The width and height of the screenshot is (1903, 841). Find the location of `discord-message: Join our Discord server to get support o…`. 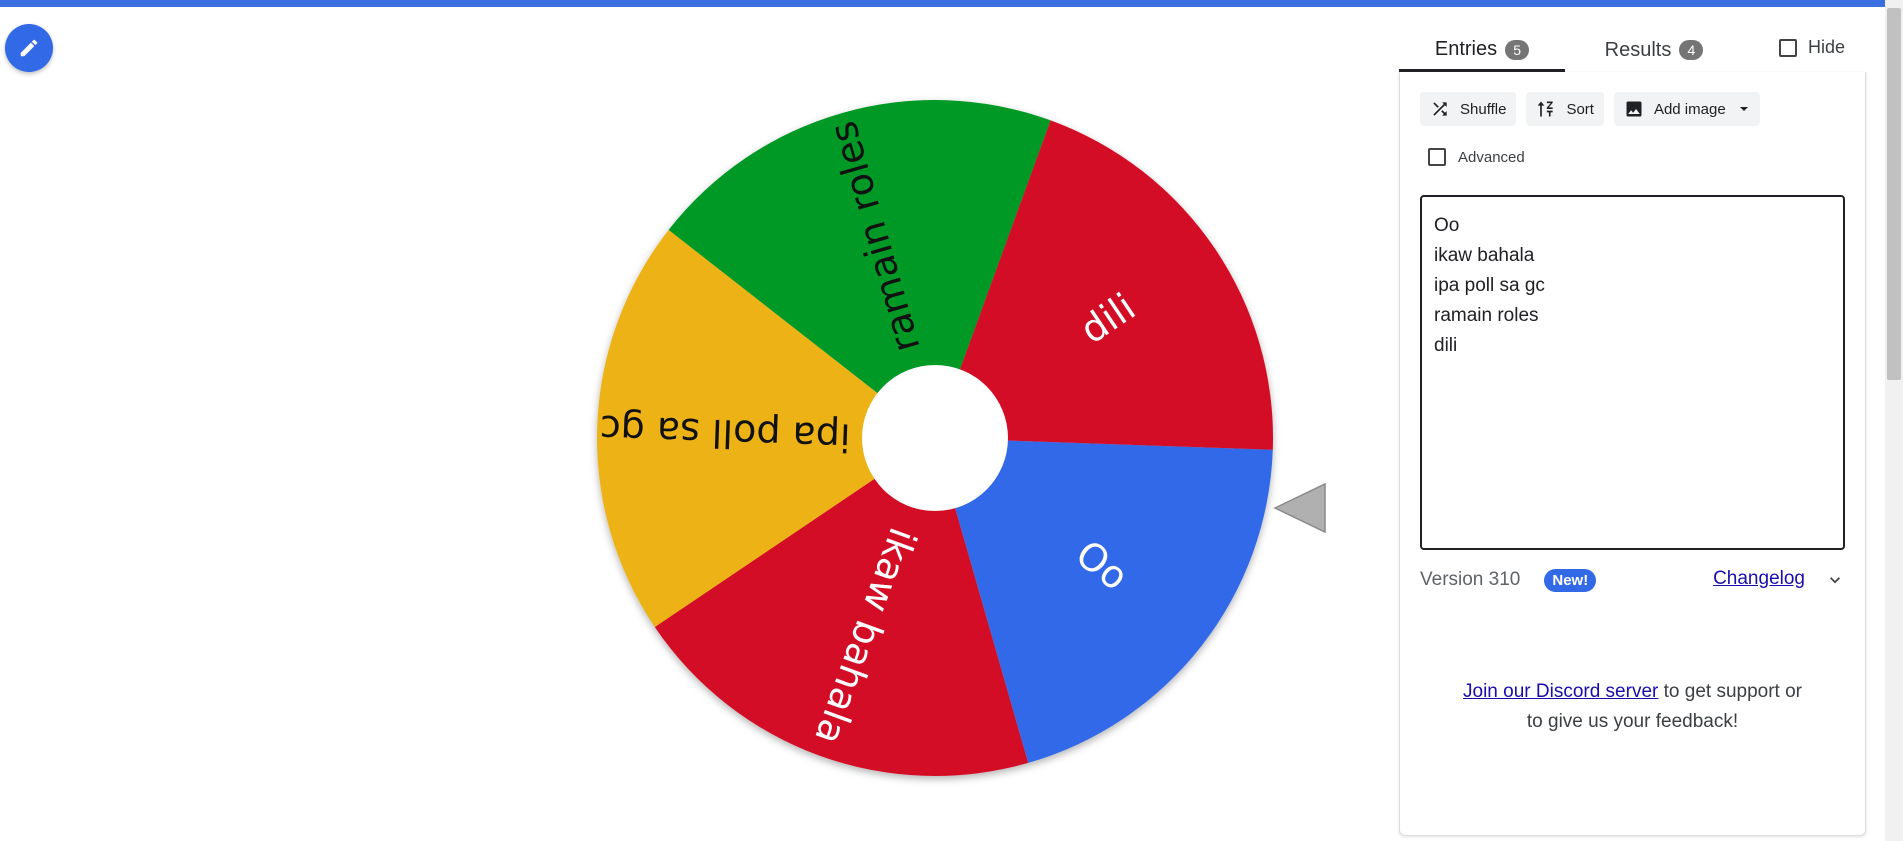

discord-message: Join our Discord server to get support o… is located at coordinates (1632, 707).